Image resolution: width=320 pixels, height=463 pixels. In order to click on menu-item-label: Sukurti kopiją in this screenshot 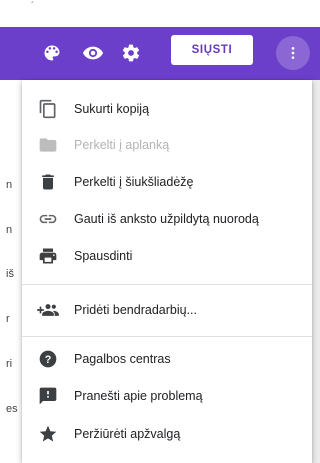, I will do `click(112, 109)`.